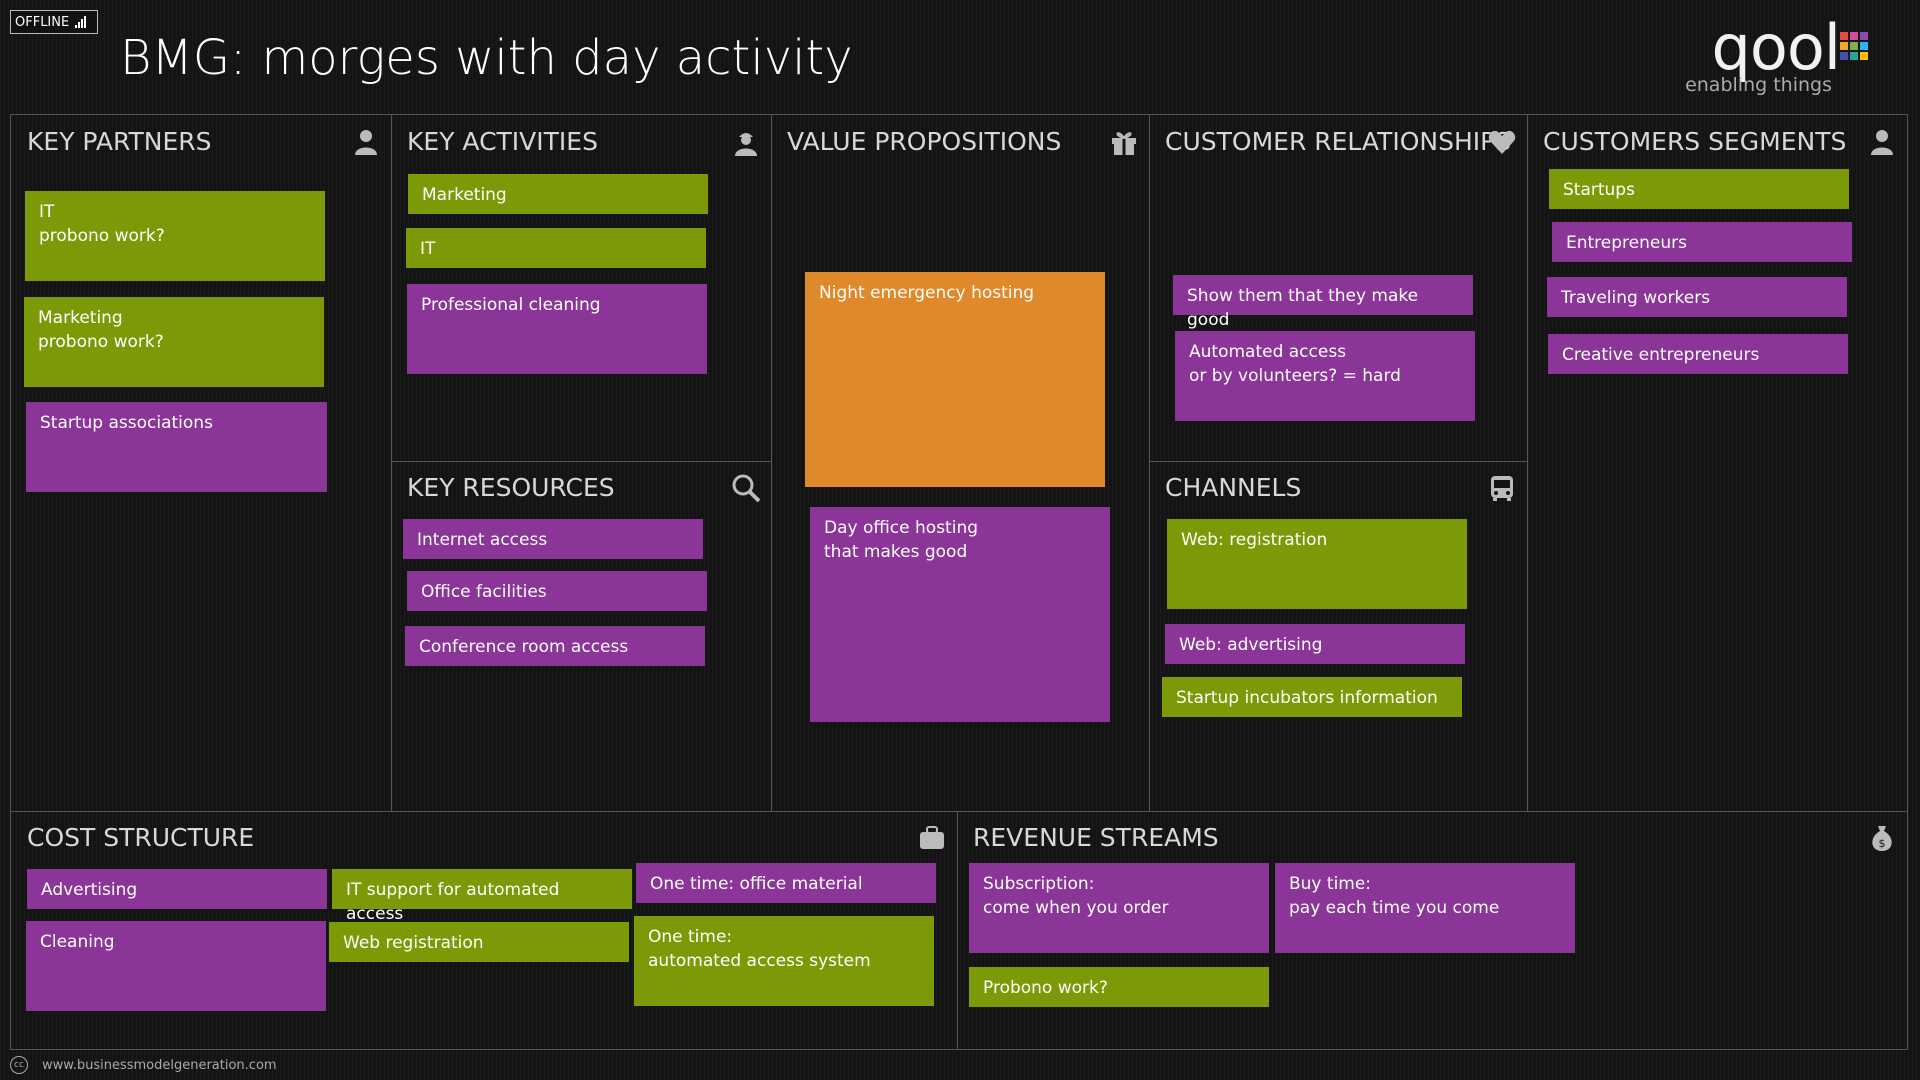  Describe the element at coordinates (42, 22) in the screenshot. I see `offline-label: OFFLINE` at that location.